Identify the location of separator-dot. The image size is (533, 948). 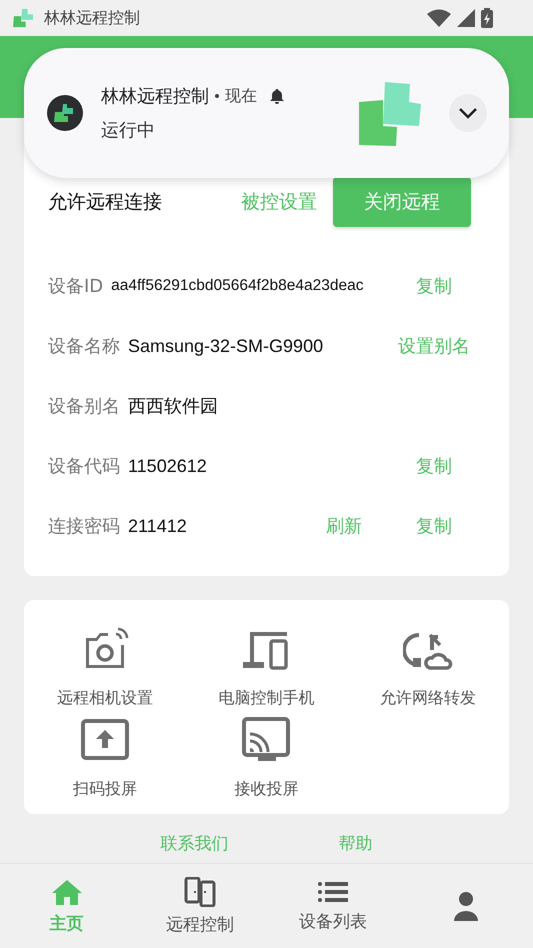
(217, 96).